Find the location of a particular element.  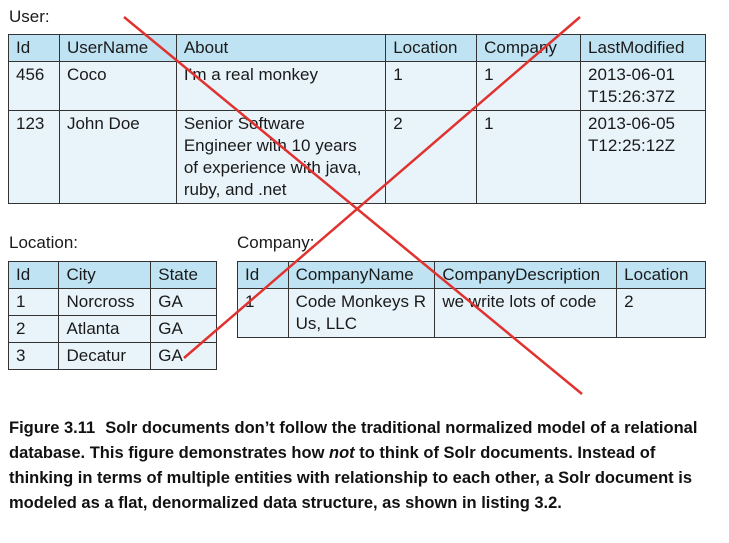

user-table-cell: Coco is located at coordinates (117, 86).